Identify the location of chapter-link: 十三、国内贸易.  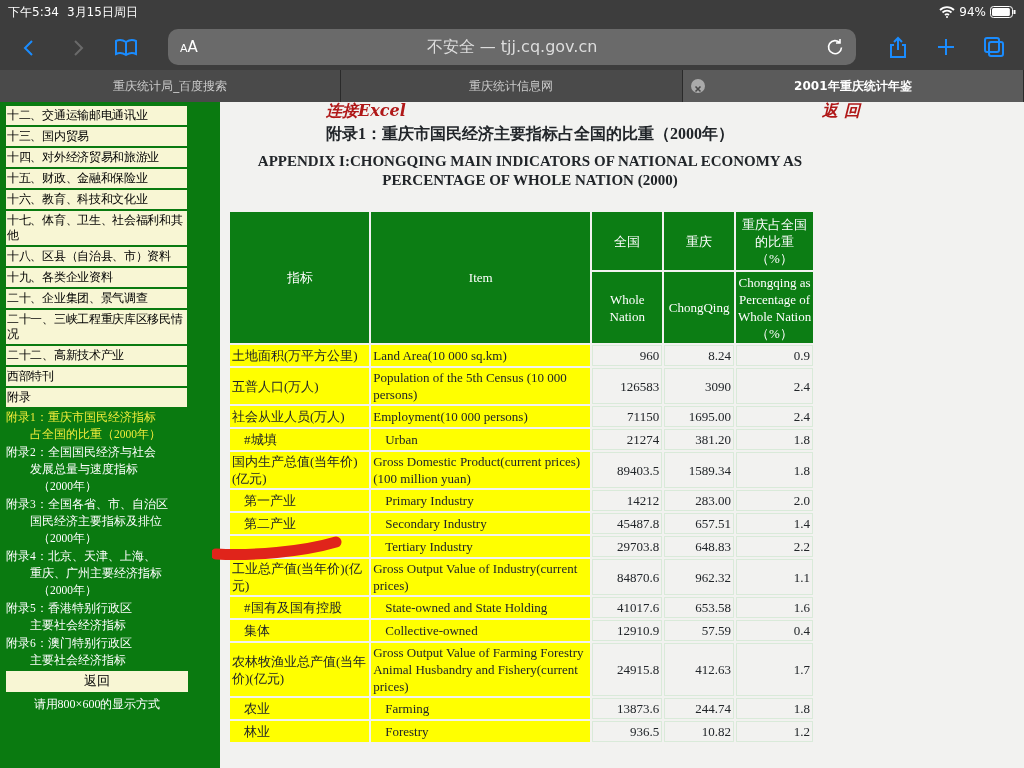
(96, 136).